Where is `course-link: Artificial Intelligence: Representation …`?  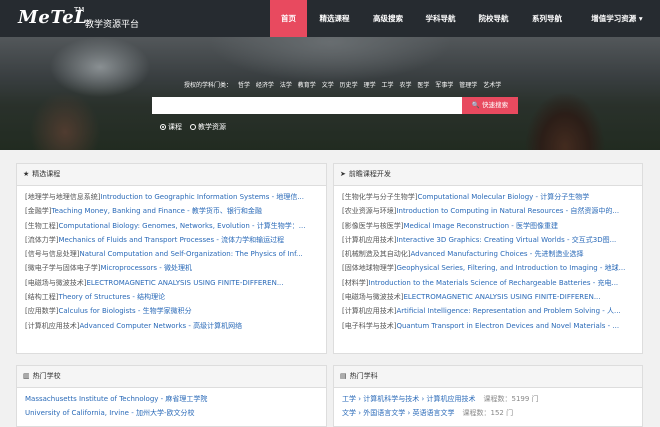
course-link: Artificial Intelligence: Representation … is located at coordinates (508, 311).